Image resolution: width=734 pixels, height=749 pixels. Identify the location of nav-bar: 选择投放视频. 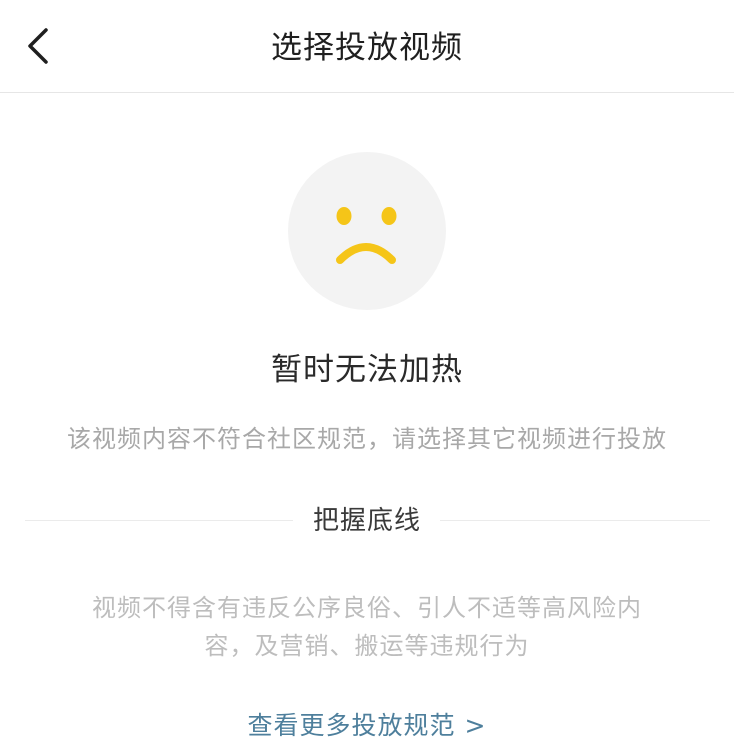
(367, 46).